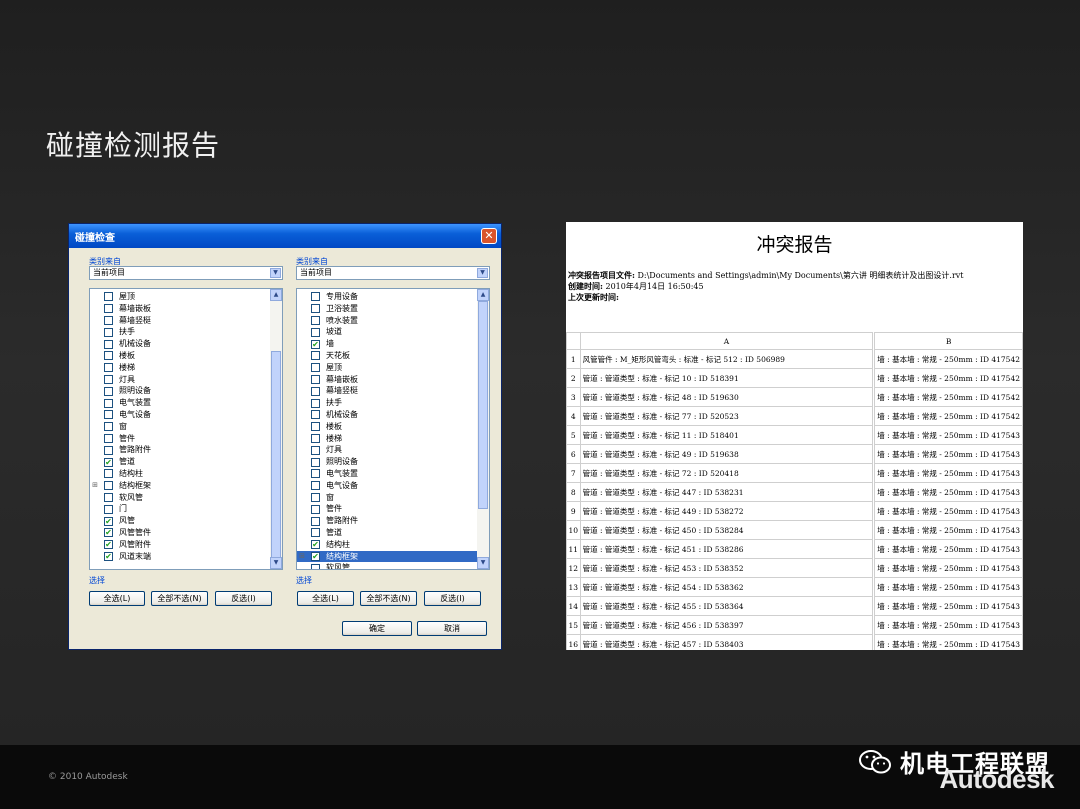  Describe the element at coordinates (180, 380) in the screenshot. I see `list-item: 灯具` at that location.